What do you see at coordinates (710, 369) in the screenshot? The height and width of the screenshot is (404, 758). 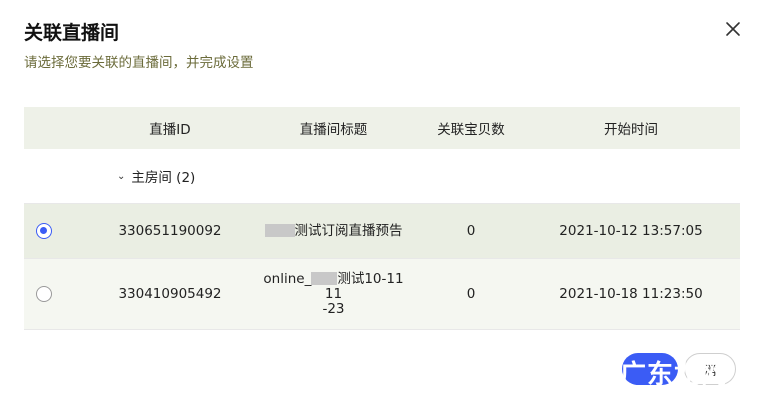 I see `cancel-button: 消` at bounding box center [710, 369].